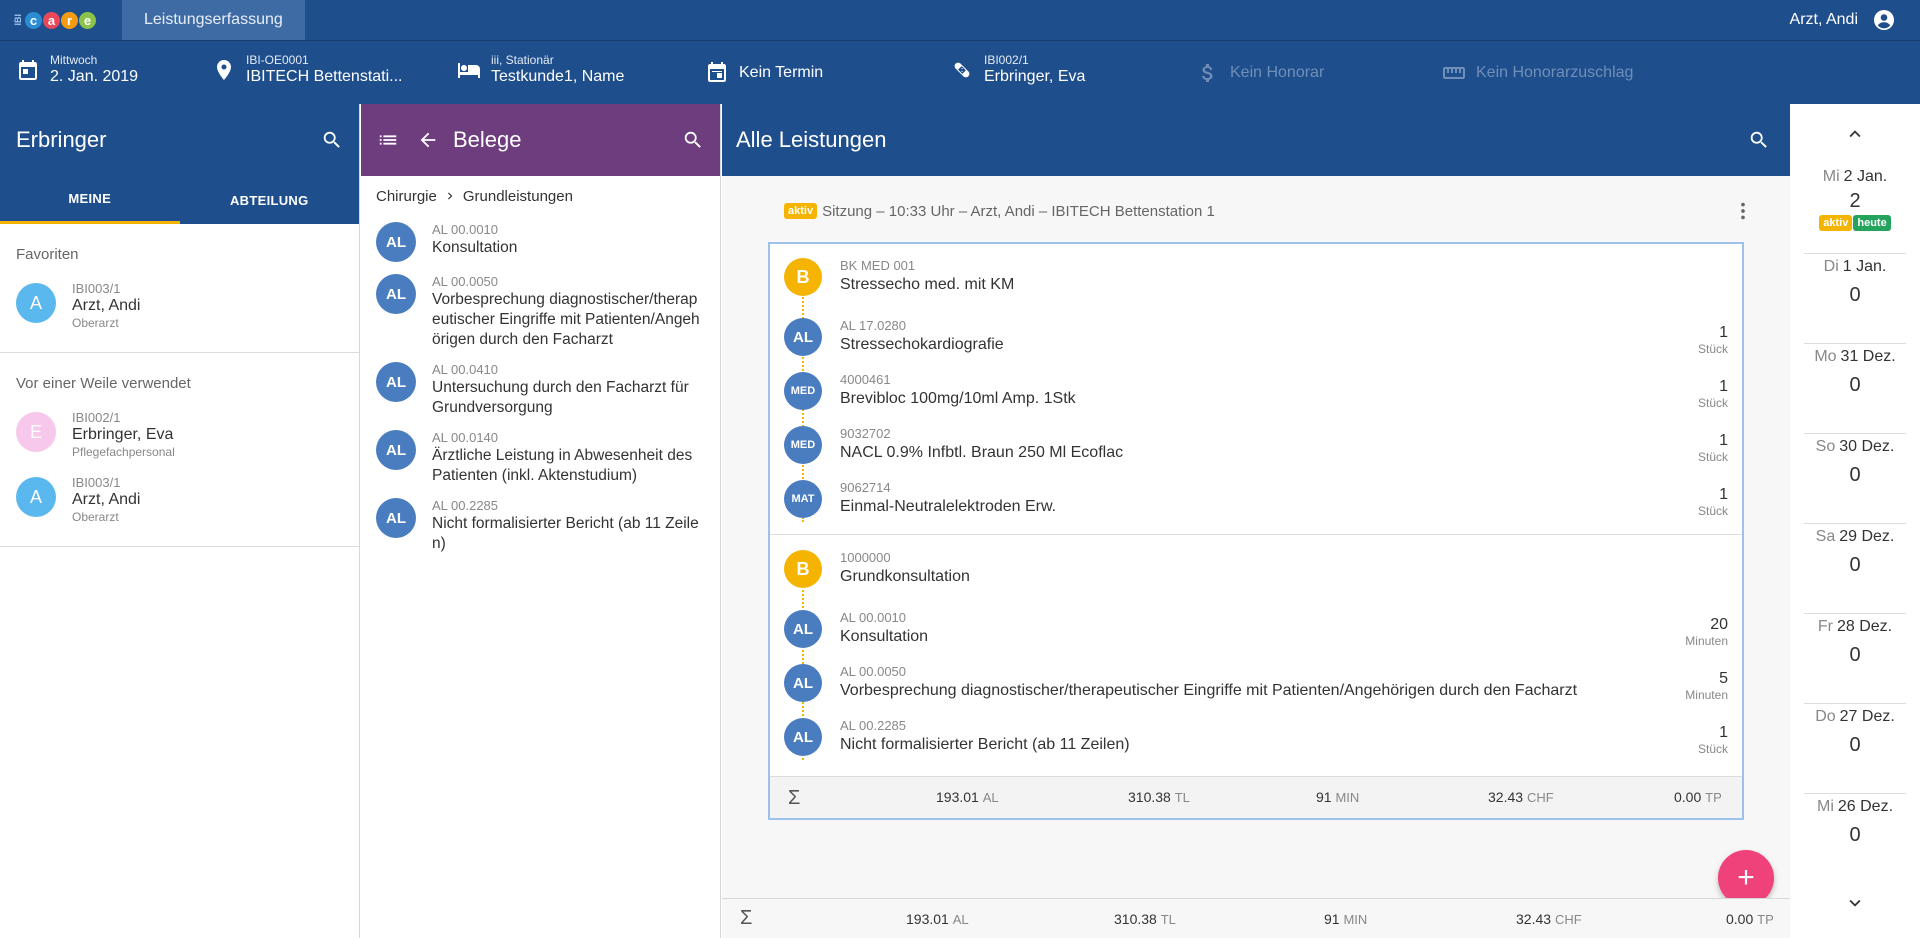  Describe the element at coordinates (33, 20) in the screenshot. I see `logo-letter-c: c` at that location.